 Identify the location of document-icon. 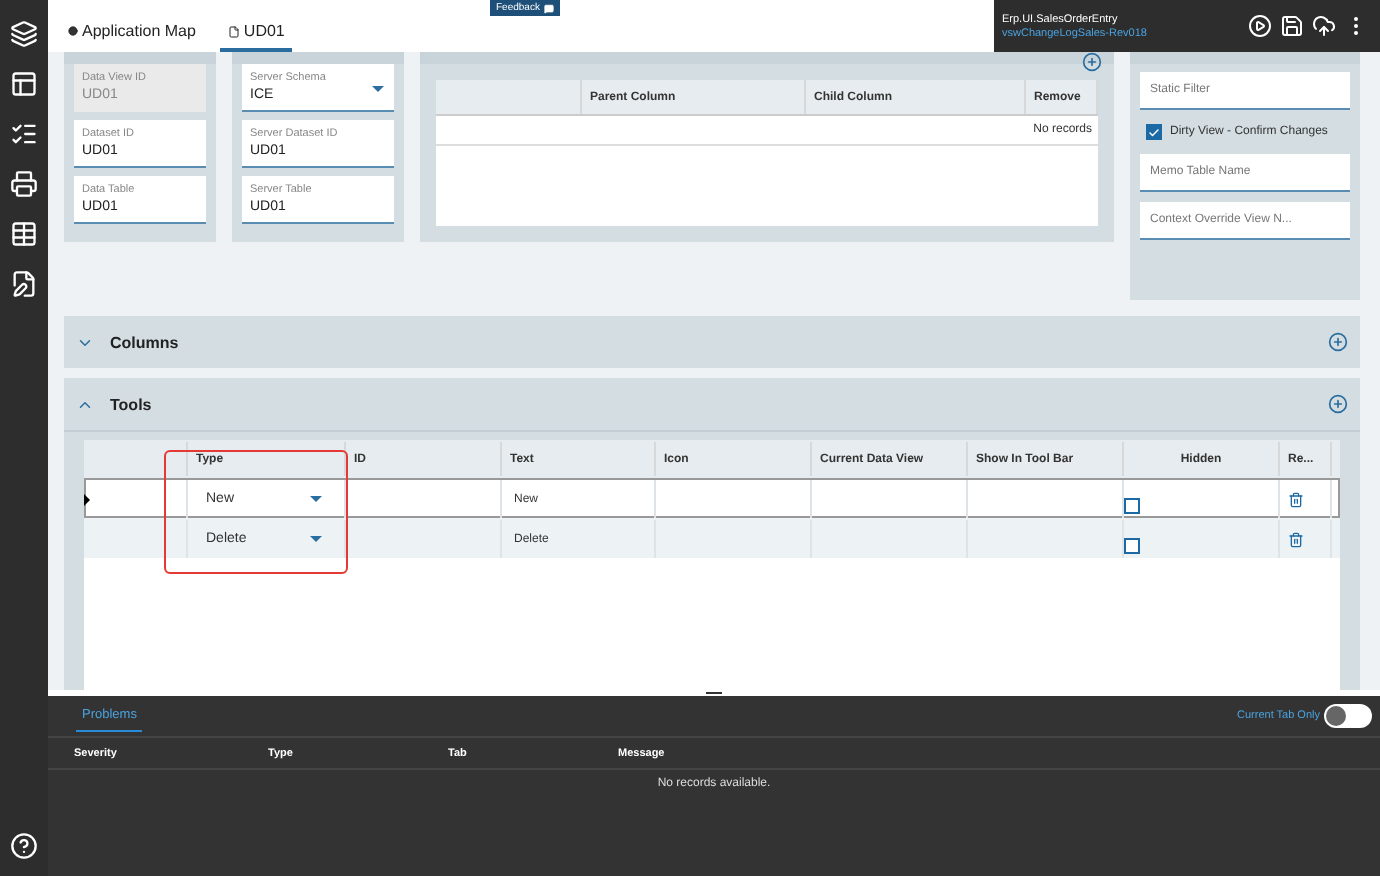
(233, 31).